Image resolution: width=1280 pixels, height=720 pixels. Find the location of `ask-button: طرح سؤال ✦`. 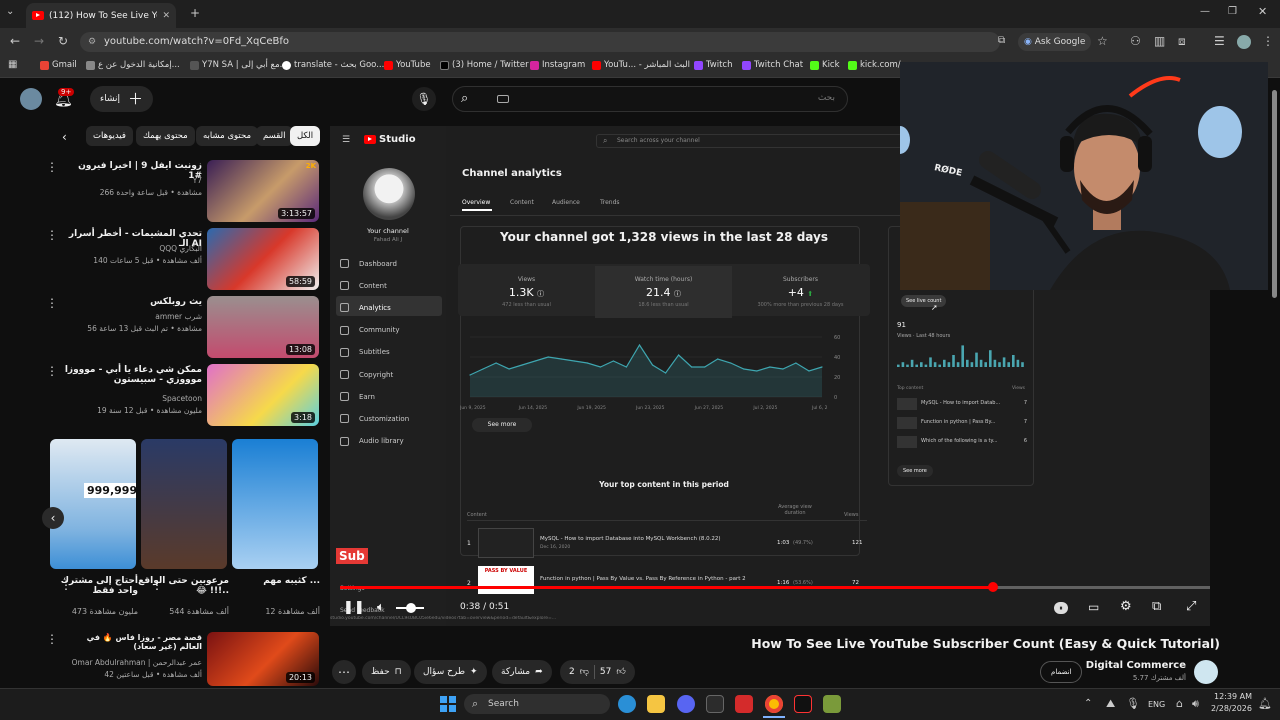

ask-button: طرح سؤال ✦ is located at coordinates (450, 672).